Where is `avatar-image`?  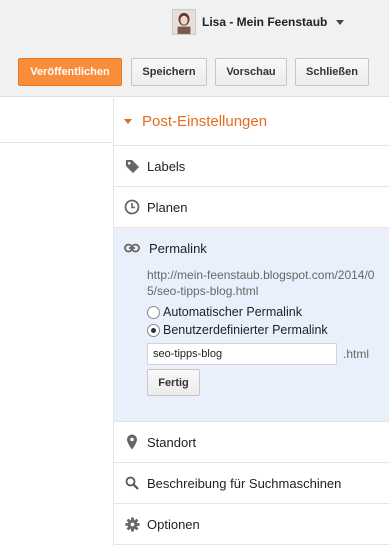 avatar-image is located at coordinates (184, 22).